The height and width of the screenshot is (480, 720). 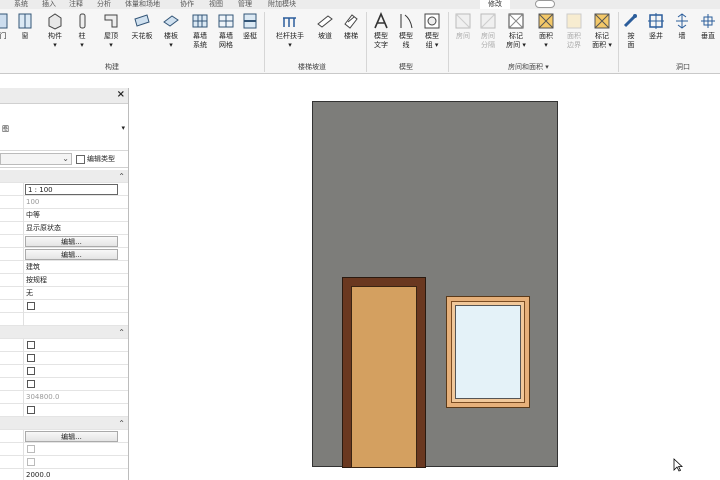 I want to click on door-leaf, so click(x=384, y=377).